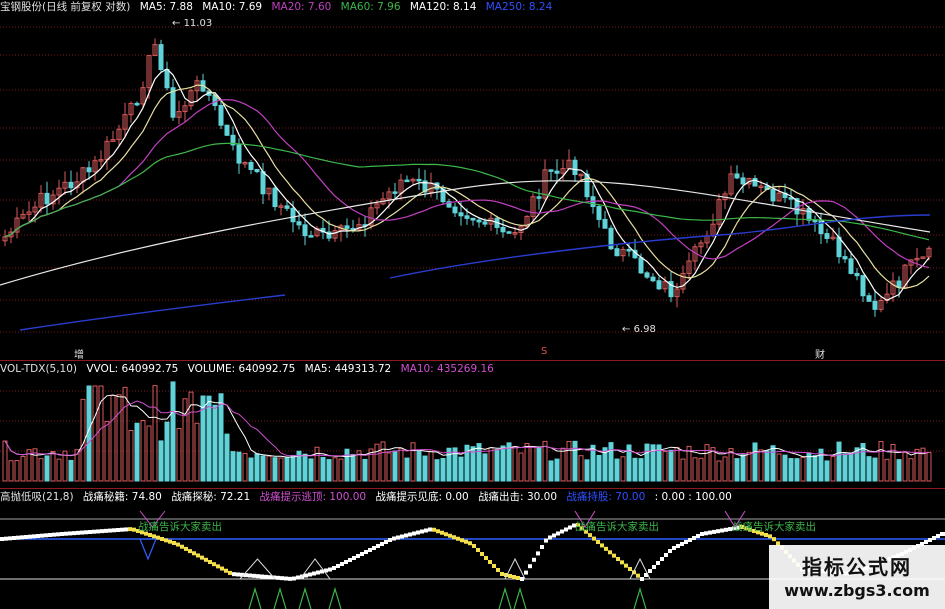  I want to click on indicator-title: 高抛低吸(21,8), so click(37, 497).